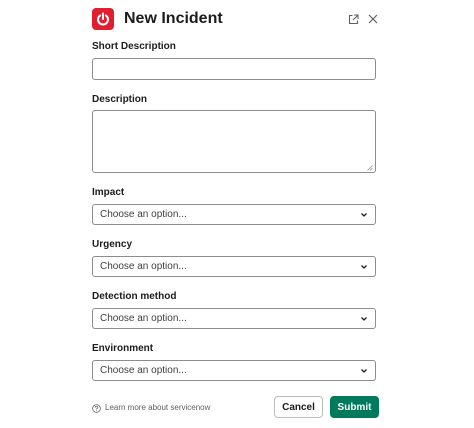 The image size is (474, 428). Describe the element at coordinates (103, 19) in the screenshot. I see `servicenow-power-icon` at that location.